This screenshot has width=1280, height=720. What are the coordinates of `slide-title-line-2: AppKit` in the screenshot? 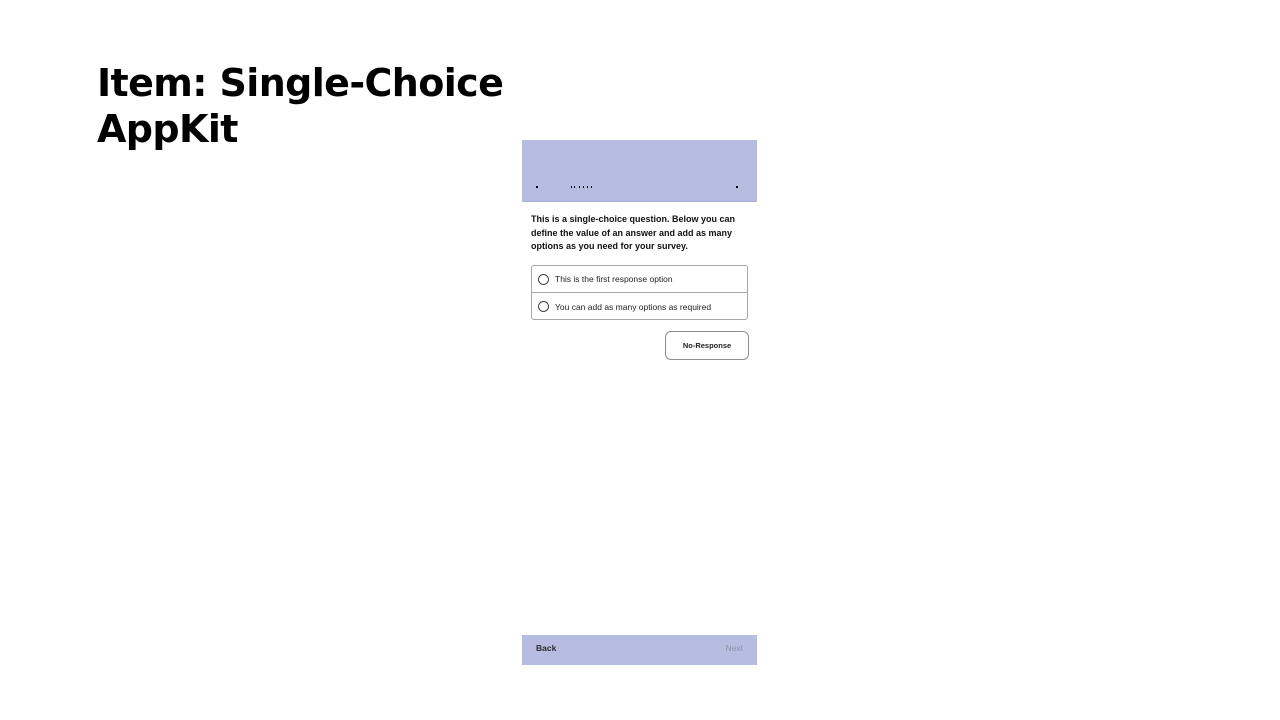 It's located at (167, 129).